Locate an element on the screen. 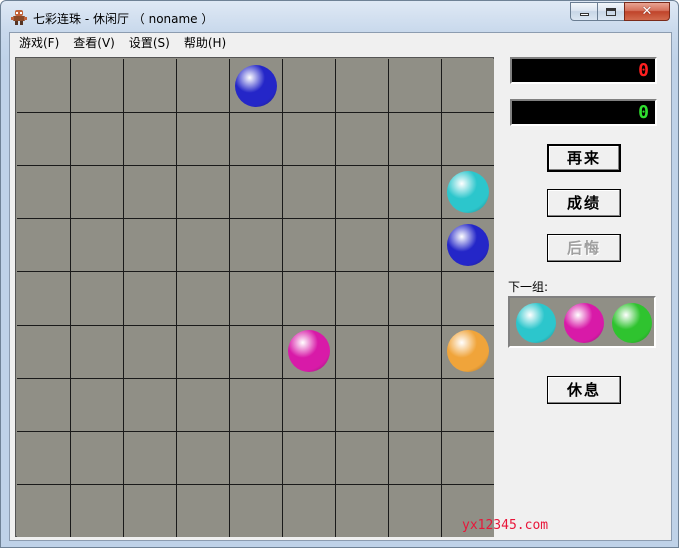  menu-view: 查看(V) is located at coordinates (94, 43).